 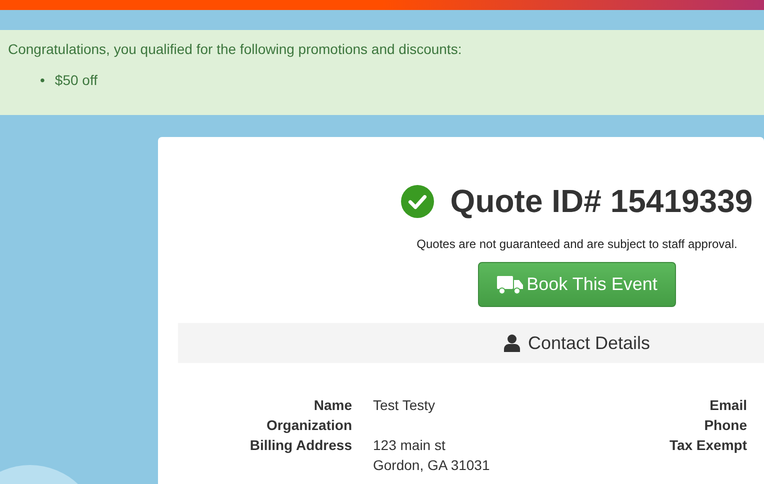 I want to click on field-label: Organization, so click(x=308, y=425).